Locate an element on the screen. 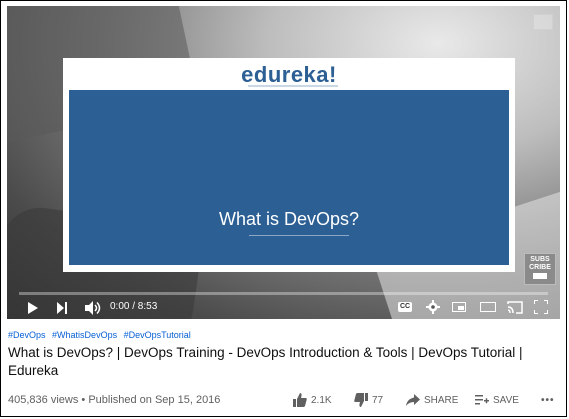 This screenshot has height=419, width=569. dislike-button: 77 is located at coordinates (368, 400).